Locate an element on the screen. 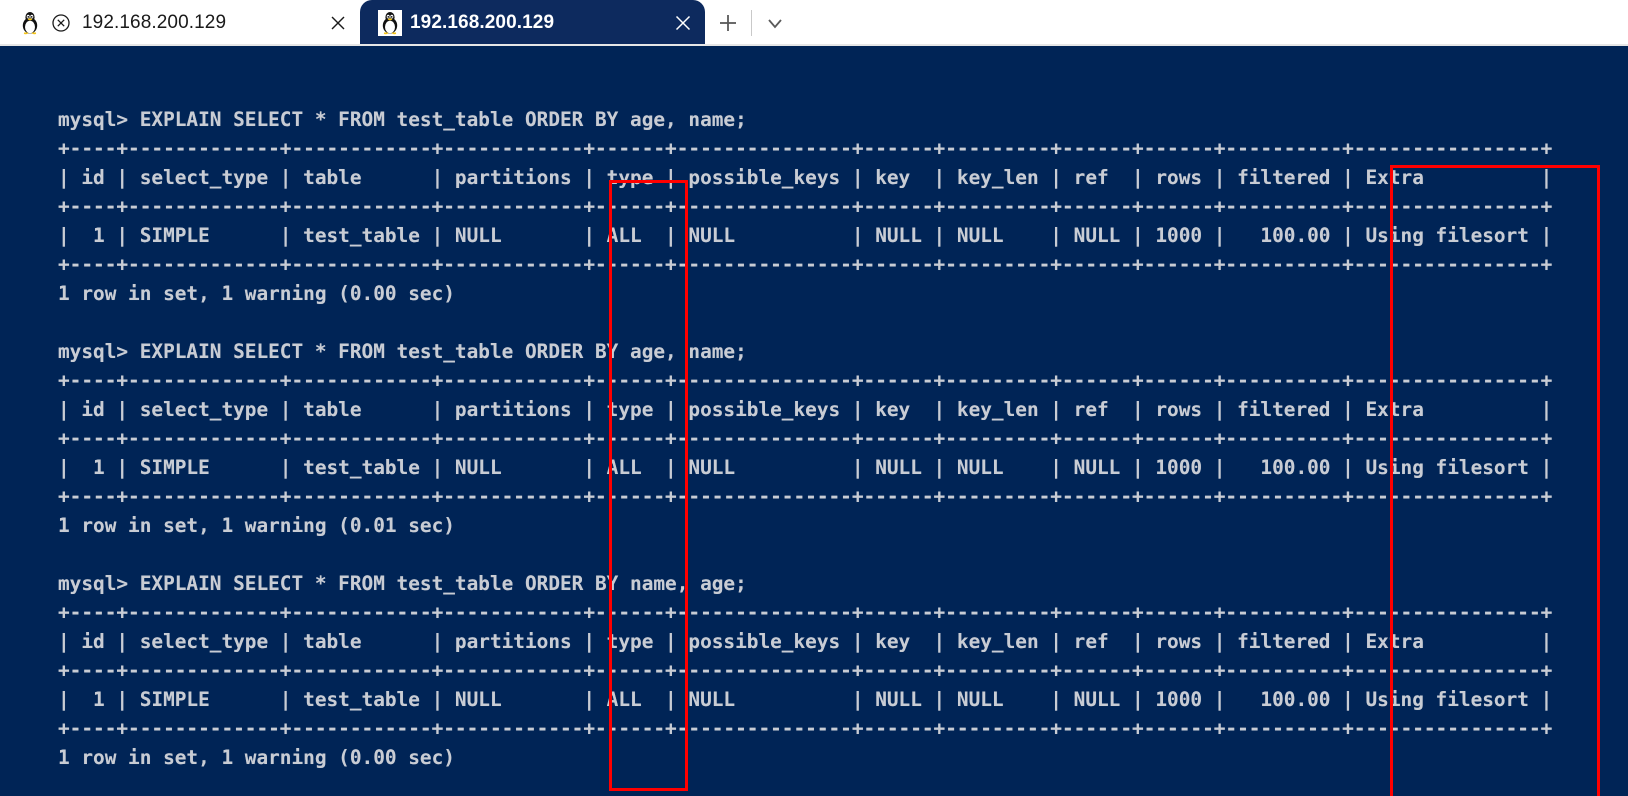 The image size is (1628, 796). plus-icon is located at coordinates (728, 23).